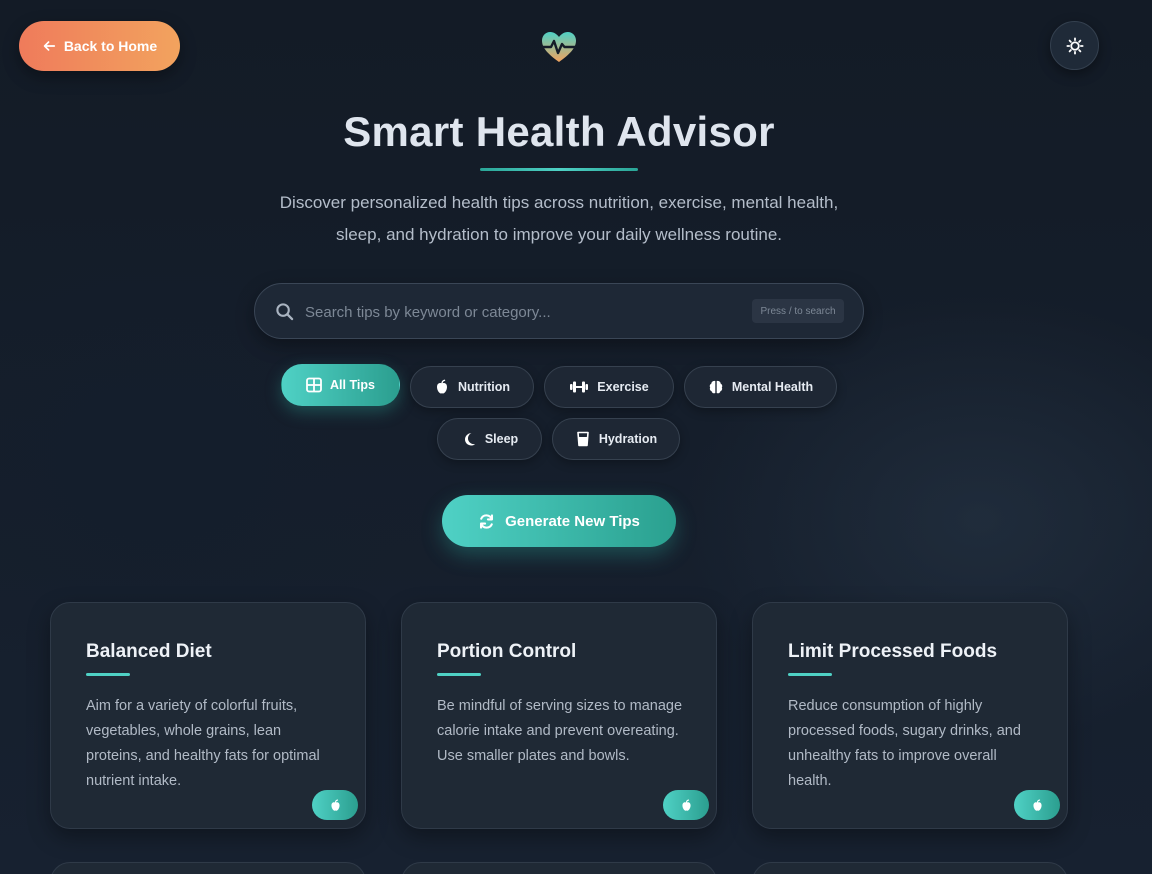  I want to click on tip-card-title: Portion Control, so click(507, 651).